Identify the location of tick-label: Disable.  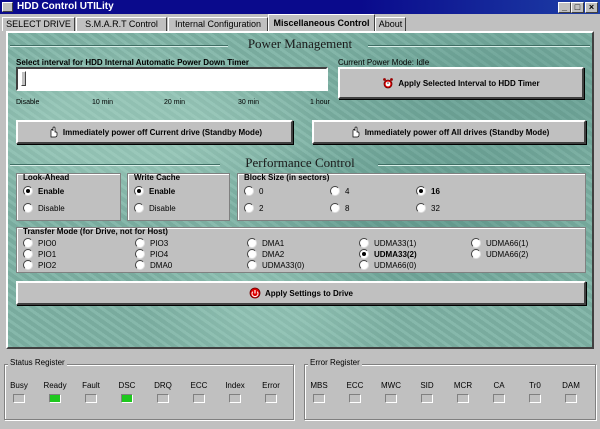
(28, 102).